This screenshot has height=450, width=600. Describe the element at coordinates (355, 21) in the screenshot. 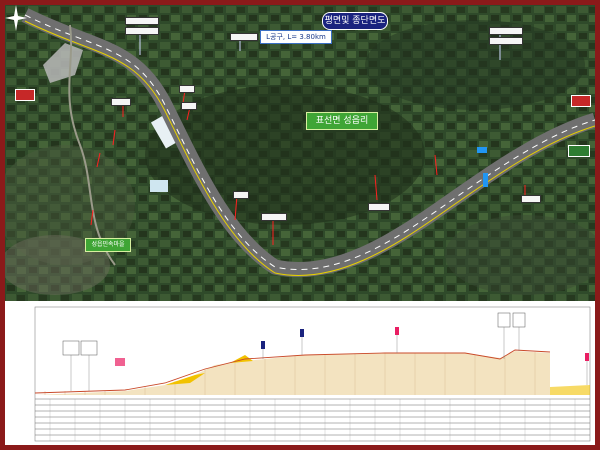

I see `plan-title: 평면및 종단면도` at that location.